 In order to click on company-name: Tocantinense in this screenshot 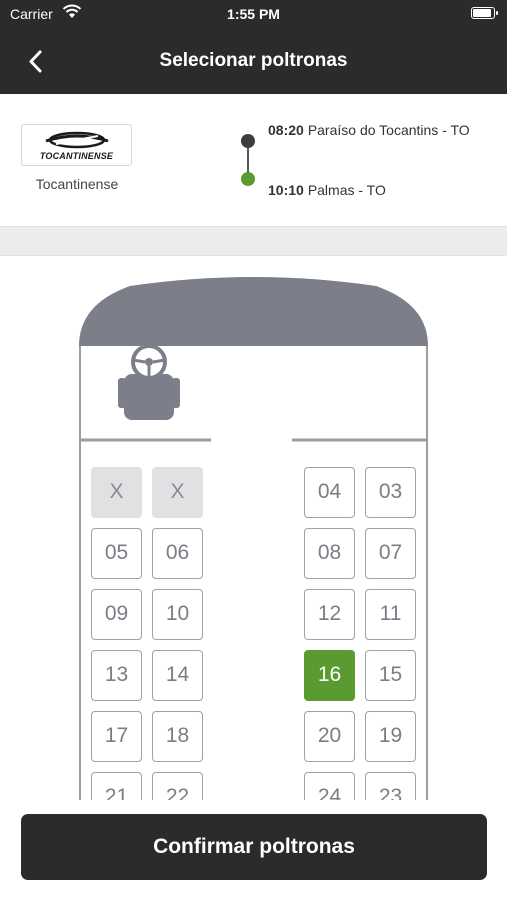, I will do `click(77, 184)`.